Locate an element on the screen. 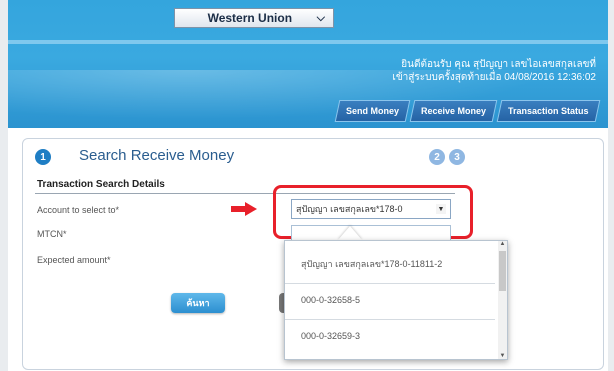 Image resolution: width=614 pixels, height=371 pixels. expected-amount-label: Expected amount* is located at coordinates (74, 260).